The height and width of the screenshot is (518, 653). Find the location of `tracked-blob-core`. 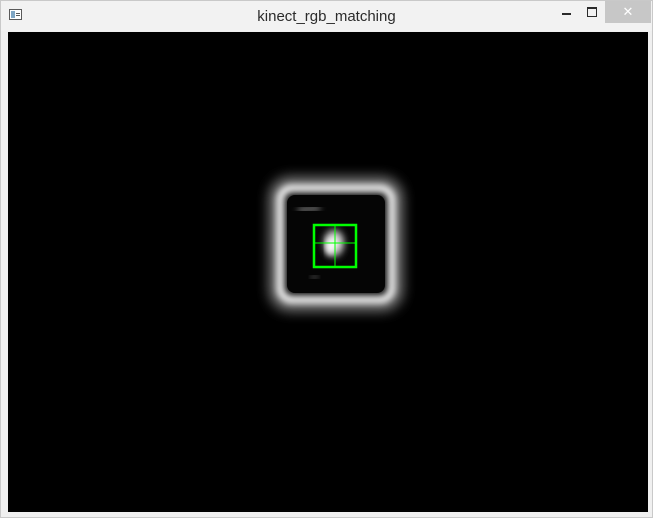

tracked-blob-core is located at coordinates (330, 247).